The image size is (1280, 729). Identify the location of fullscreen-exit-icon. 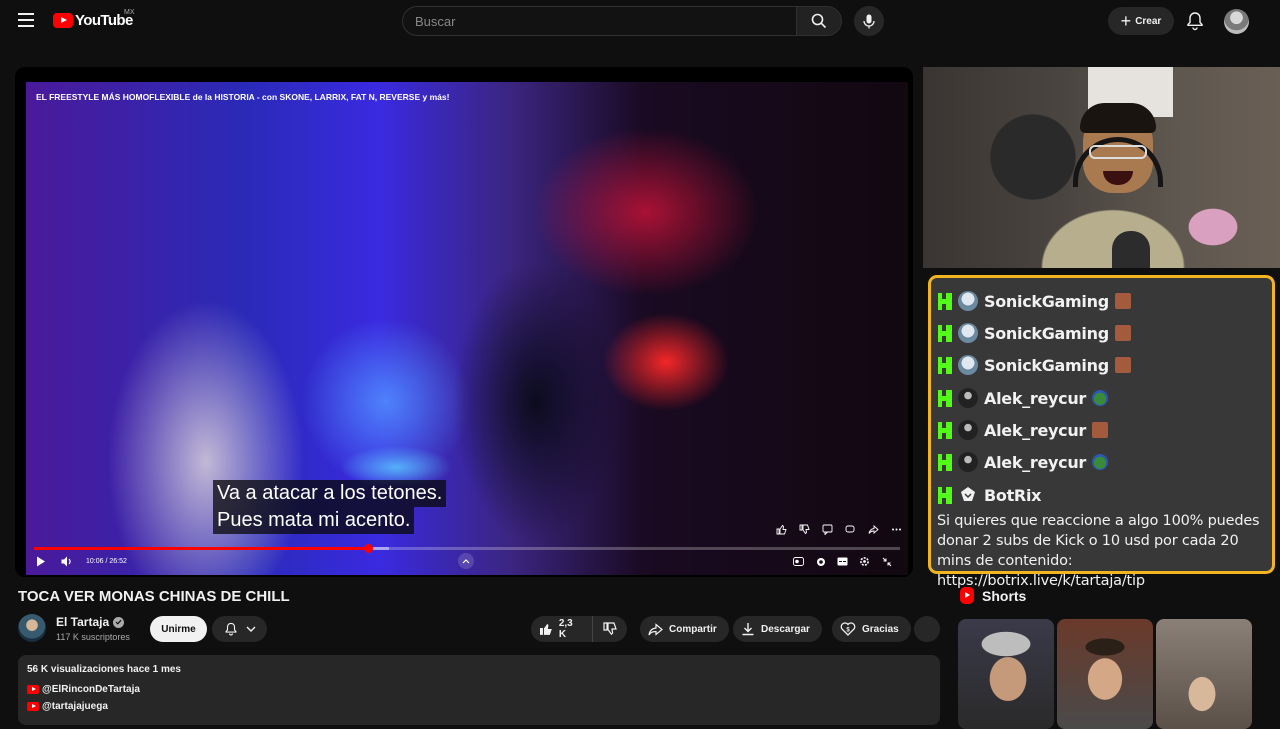
(886, 561).